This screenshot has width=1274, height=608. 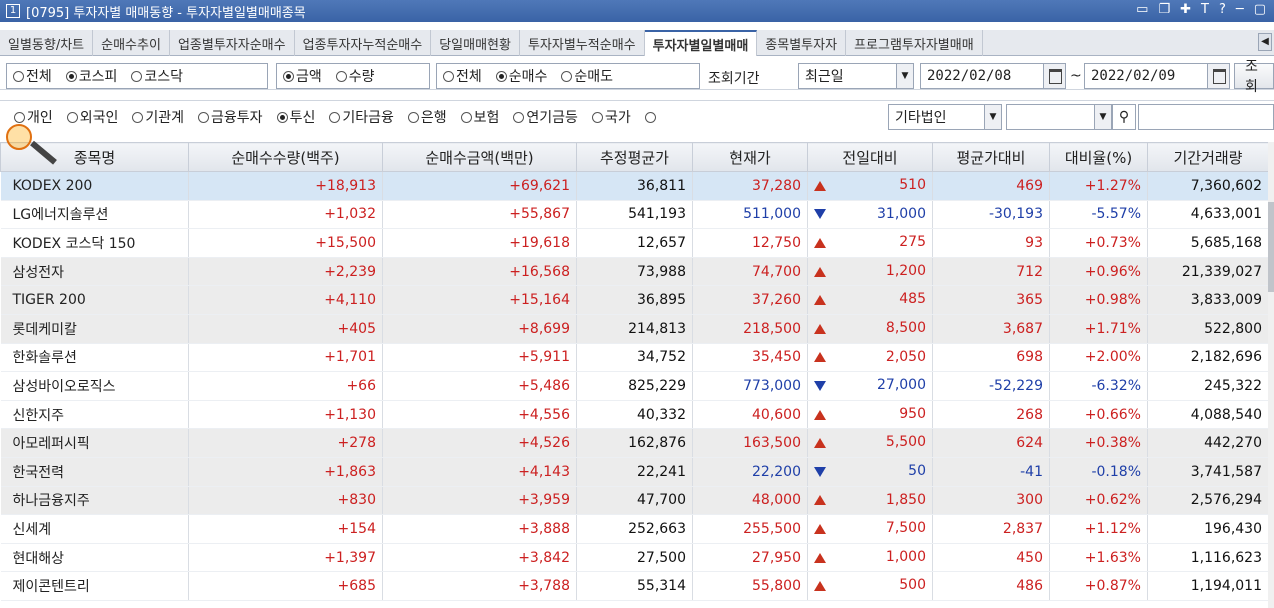 What do you see at coordinates (363, 43) in the screenshot?
I see `tab-3: 업종투자자누적순매수` at bounding box center [363, 43].